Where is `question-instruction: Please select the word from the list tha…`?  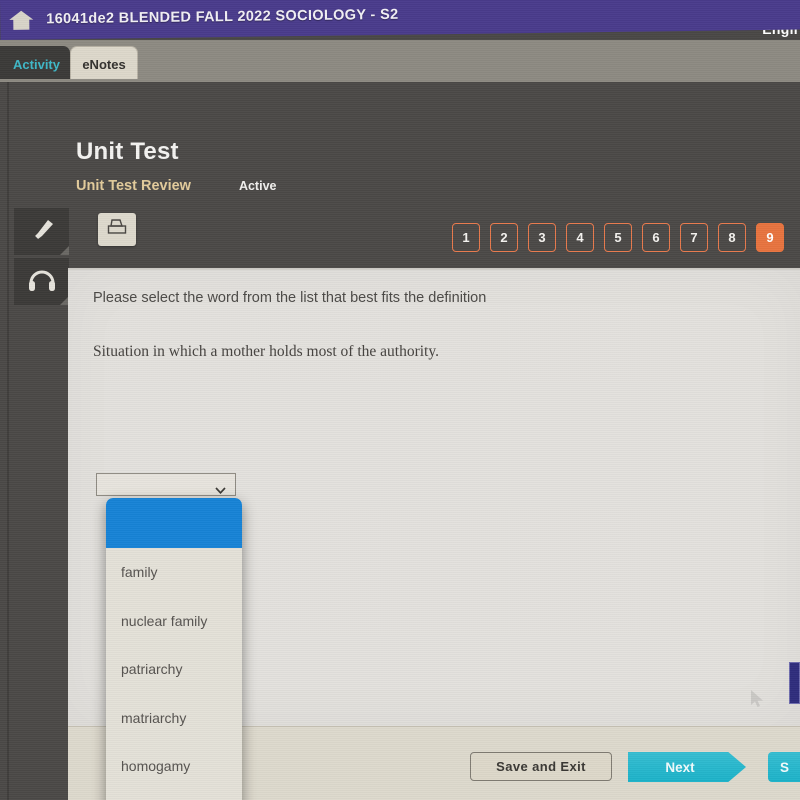 question-instruction: Please select the word from the list tha… is located at coordinates (290, 298).